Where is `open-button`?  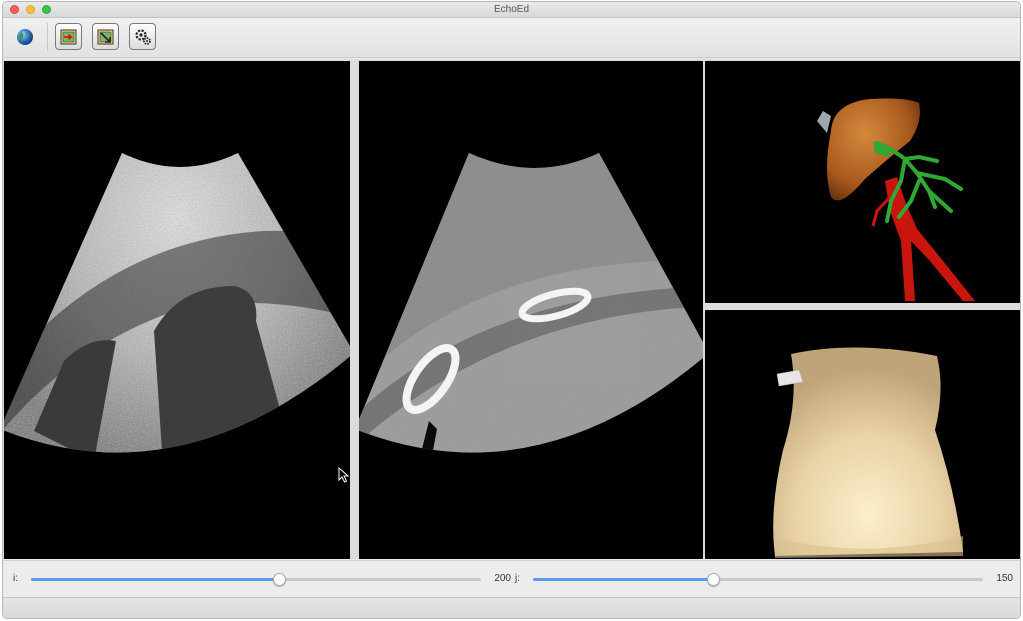 open-button is located at coordinates (68, 36).